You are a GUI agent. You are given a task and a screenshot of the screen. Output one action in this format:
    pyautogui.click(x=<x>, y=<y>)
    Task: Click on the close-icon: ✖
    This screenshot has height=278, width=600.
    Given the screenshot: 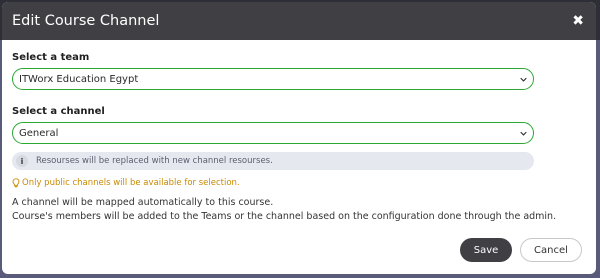 What is the action you would take?
    pyautogui.click(x=578, y=21)
    